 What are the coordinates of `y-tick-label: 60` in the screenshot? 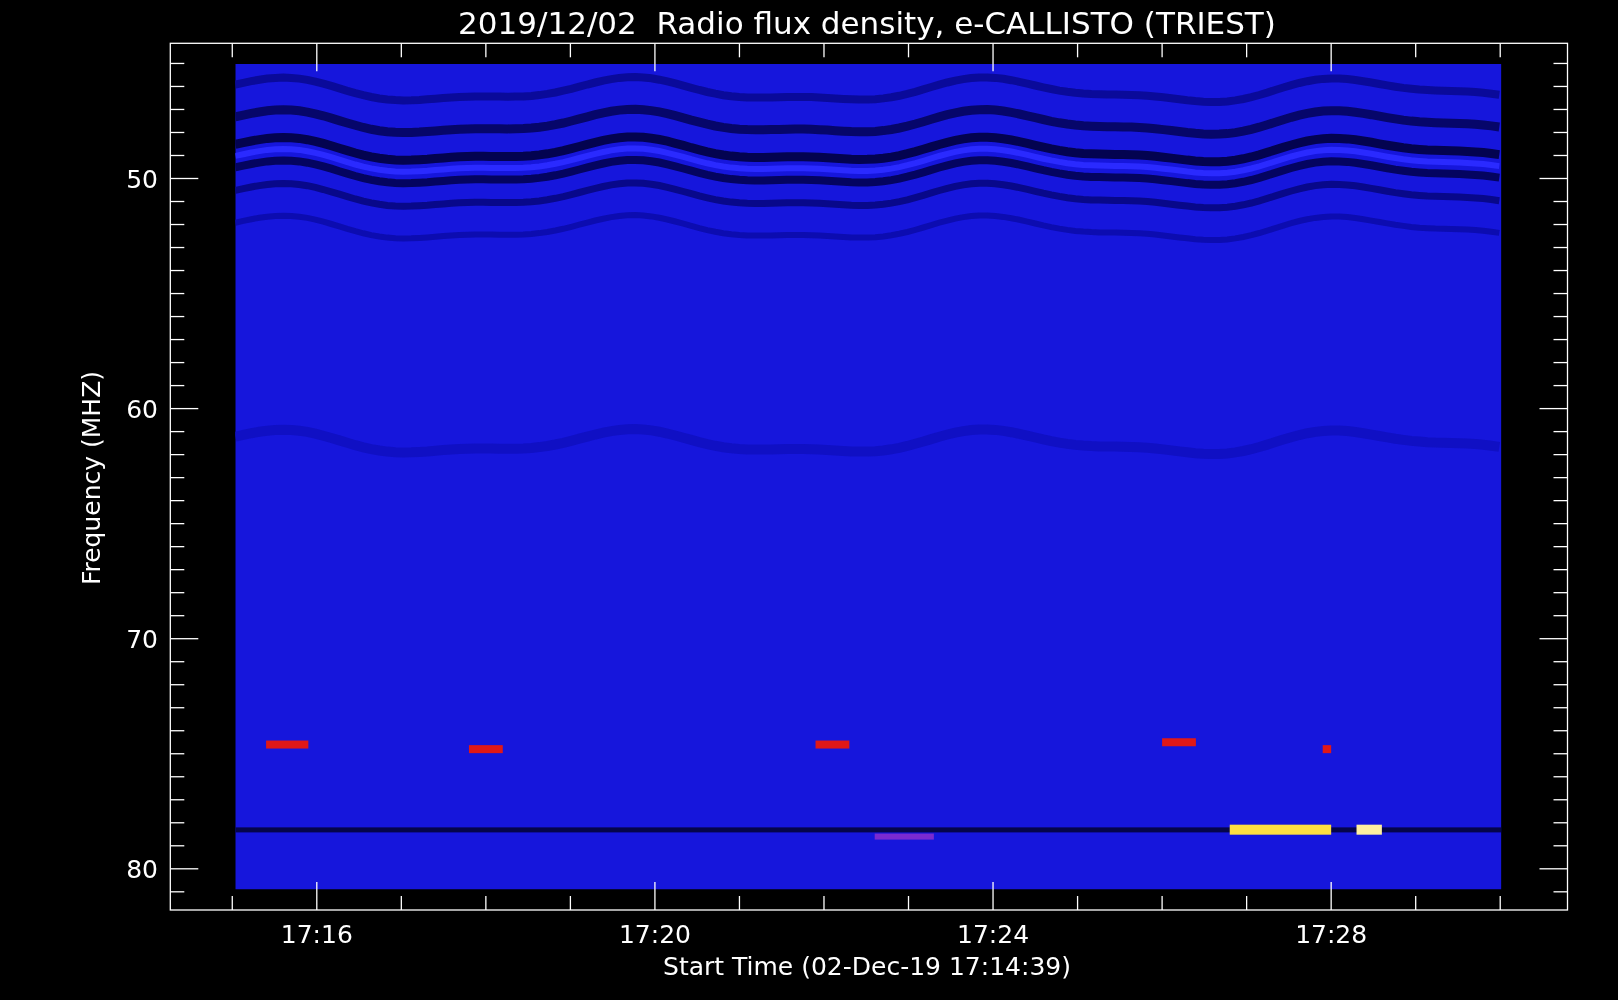 It's located at (142, 409).